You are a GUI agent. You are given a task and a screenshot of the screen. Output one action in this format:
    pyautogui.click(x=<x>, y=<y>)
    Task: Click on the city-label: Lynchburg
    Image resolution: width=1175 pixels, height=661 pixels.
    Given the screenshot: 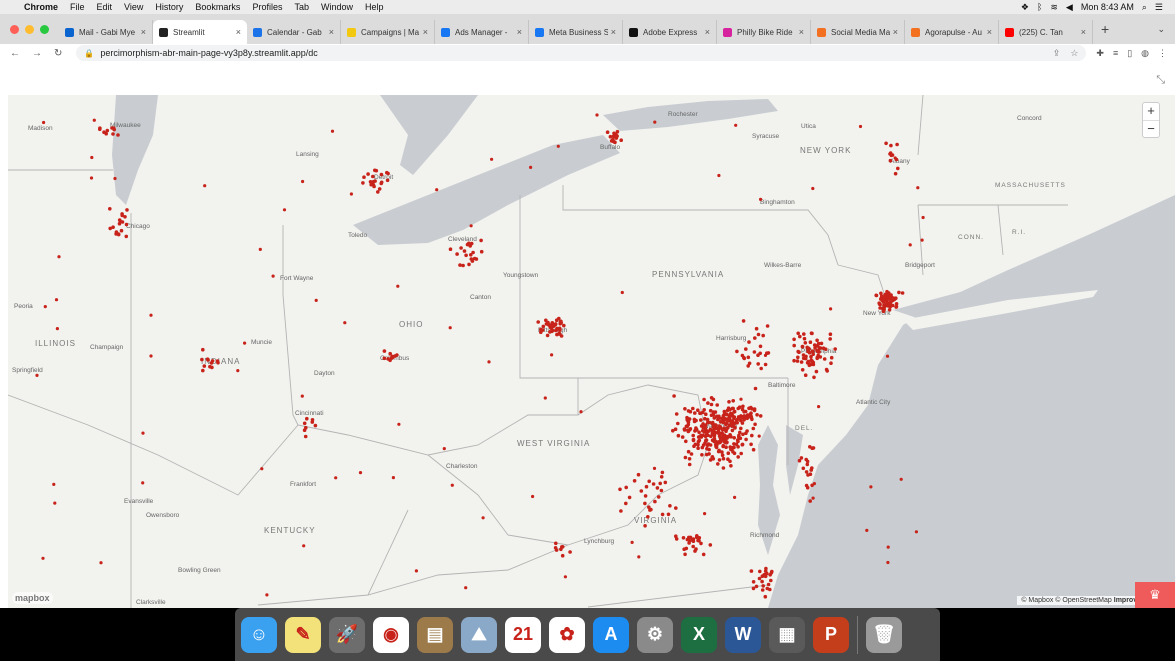 What is the action you would take?
    pyautogui.click(x=599, y=541)
    